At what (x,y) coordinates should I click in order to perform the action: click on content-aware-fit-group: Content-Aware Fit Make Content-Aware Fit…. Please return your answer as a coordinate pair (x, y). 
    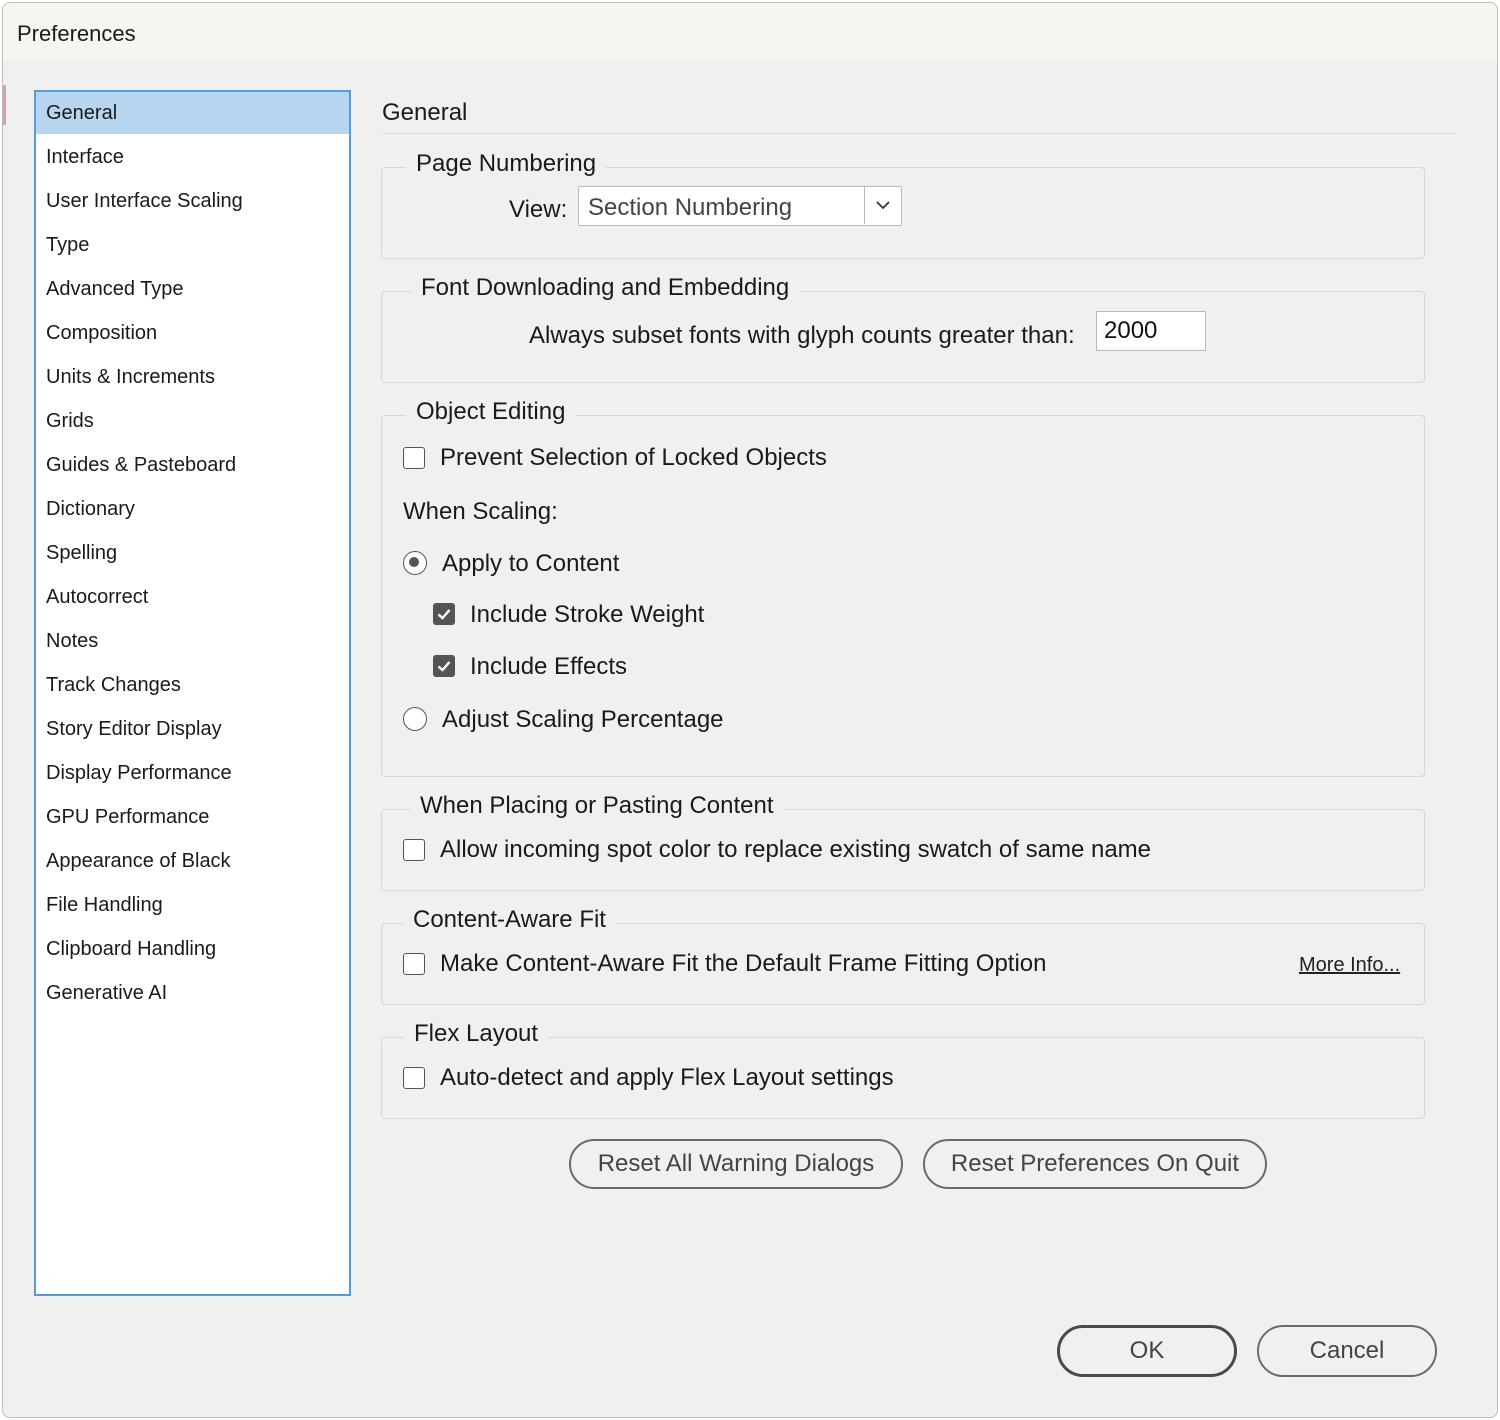
    Looking at the image, I should click on (903, 955).